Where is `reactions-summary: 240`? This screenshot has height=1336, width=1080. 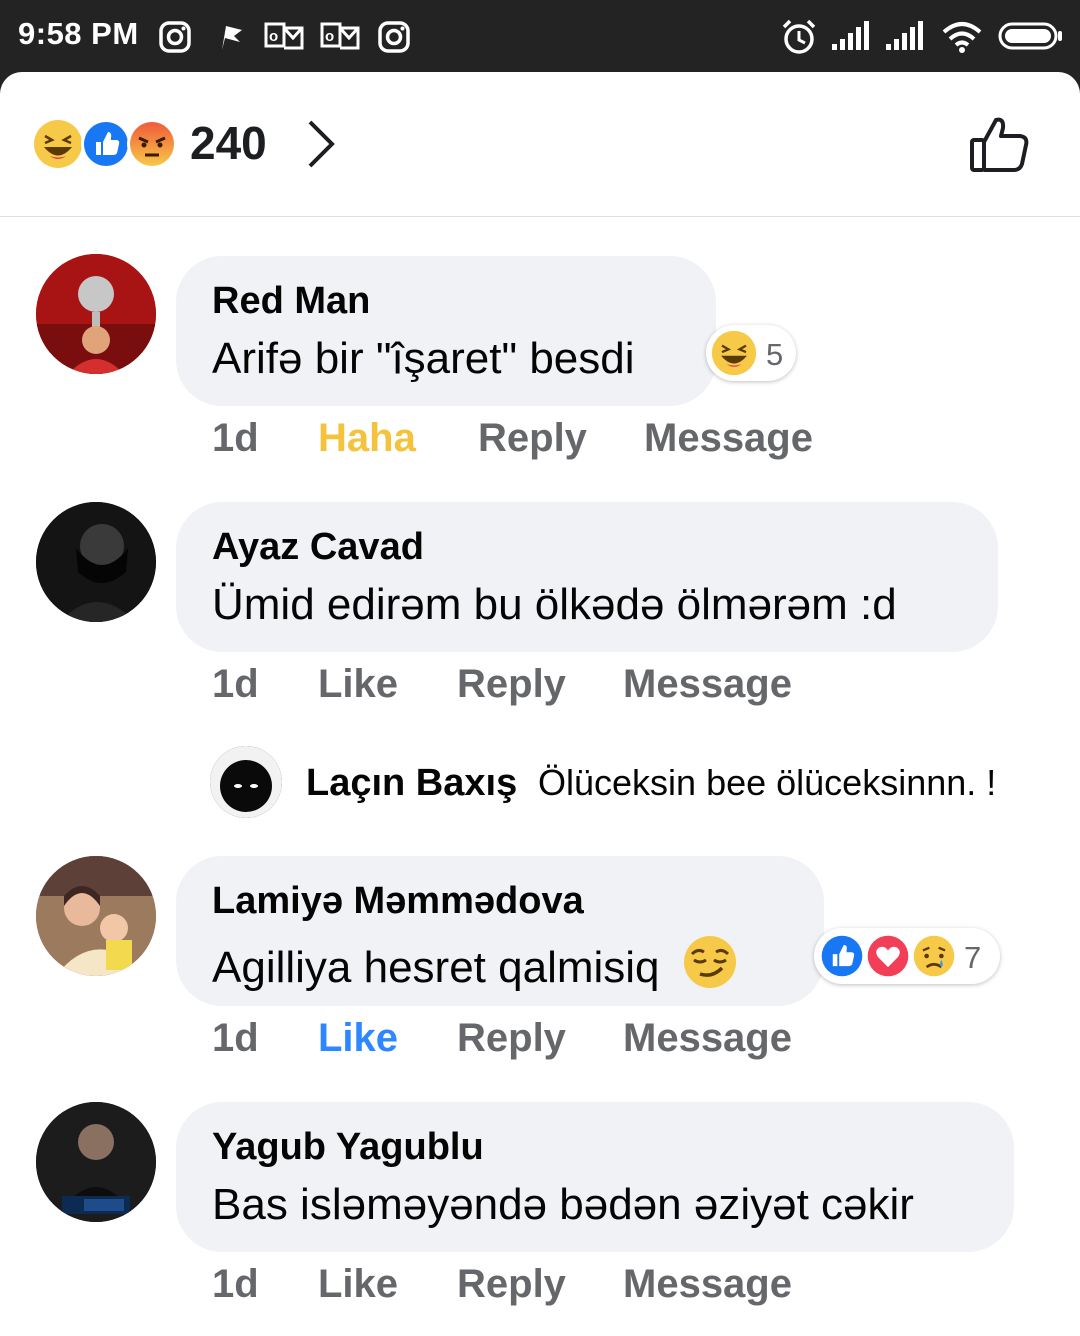 reactions-summary: 240 is located at coordinates (540, 144).